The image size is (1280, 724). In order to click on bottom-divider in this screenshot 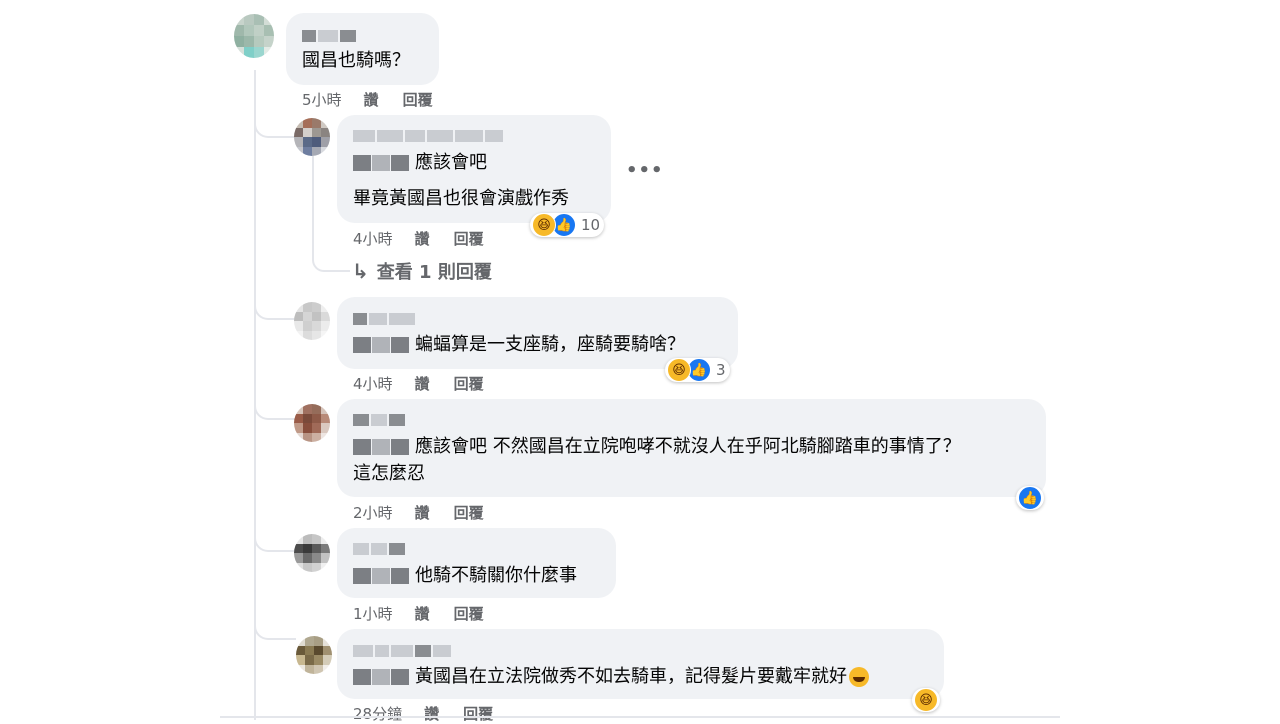, I will do `click(640, 717)`.